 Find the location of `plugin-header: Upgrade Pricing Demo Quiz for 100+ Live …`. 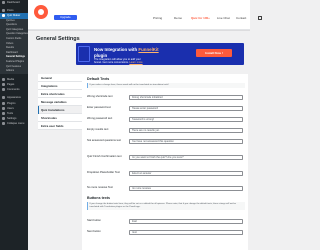

plugin-header: Upgrade Pricing Demo Quiz for 100+ Live … is located at coordinates (145, 15).